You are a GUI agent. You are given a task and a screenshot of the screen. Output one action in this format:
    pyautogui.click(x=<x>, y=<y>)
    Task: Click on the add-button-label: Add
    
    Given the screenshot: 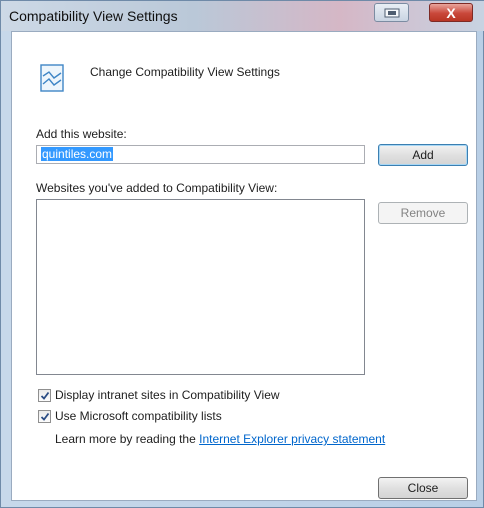 What is the action you would take?
    pyautogui.click(x=423, y=155)
    